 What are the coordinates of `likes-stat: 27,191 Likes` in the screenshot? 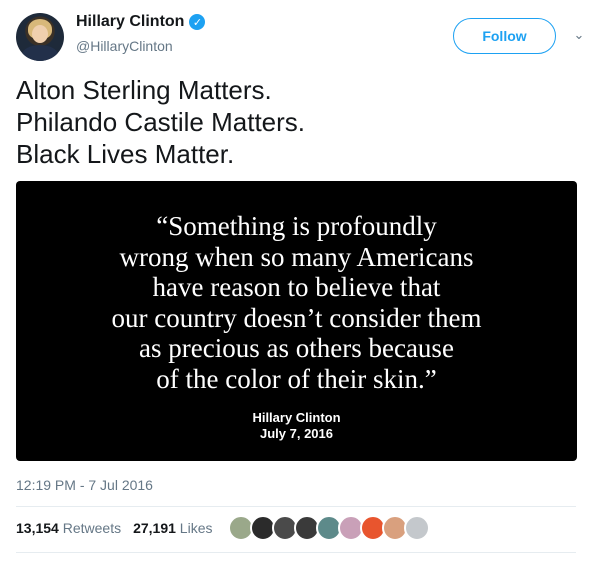 It's located at (172, 528).